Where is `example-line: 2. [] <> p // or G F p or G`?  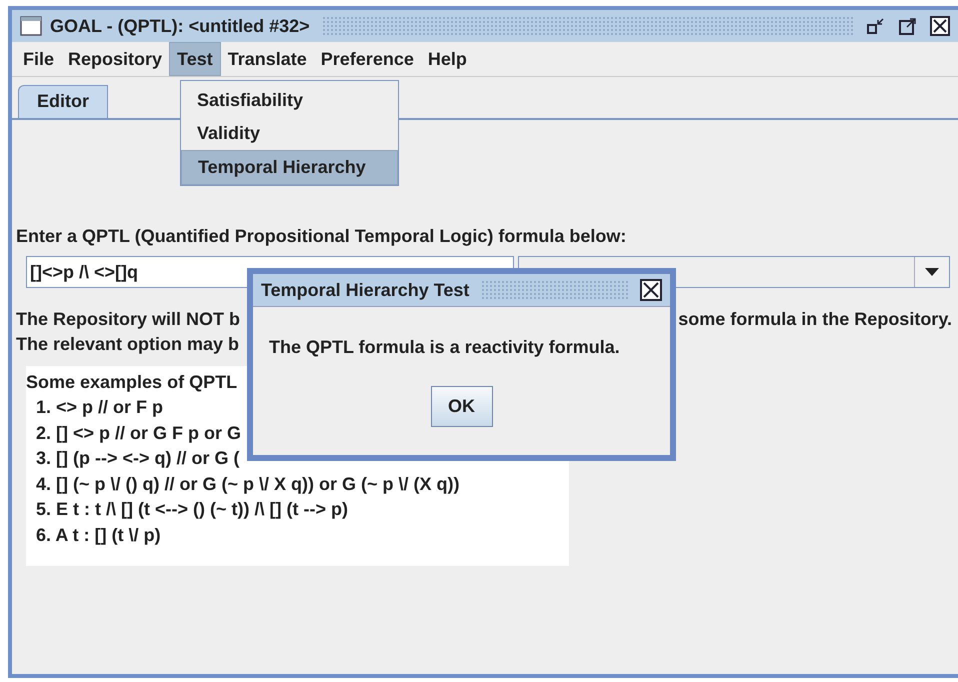
example-line: 2. [] <> p // or G F p or G is located at coordinates (139, 433).